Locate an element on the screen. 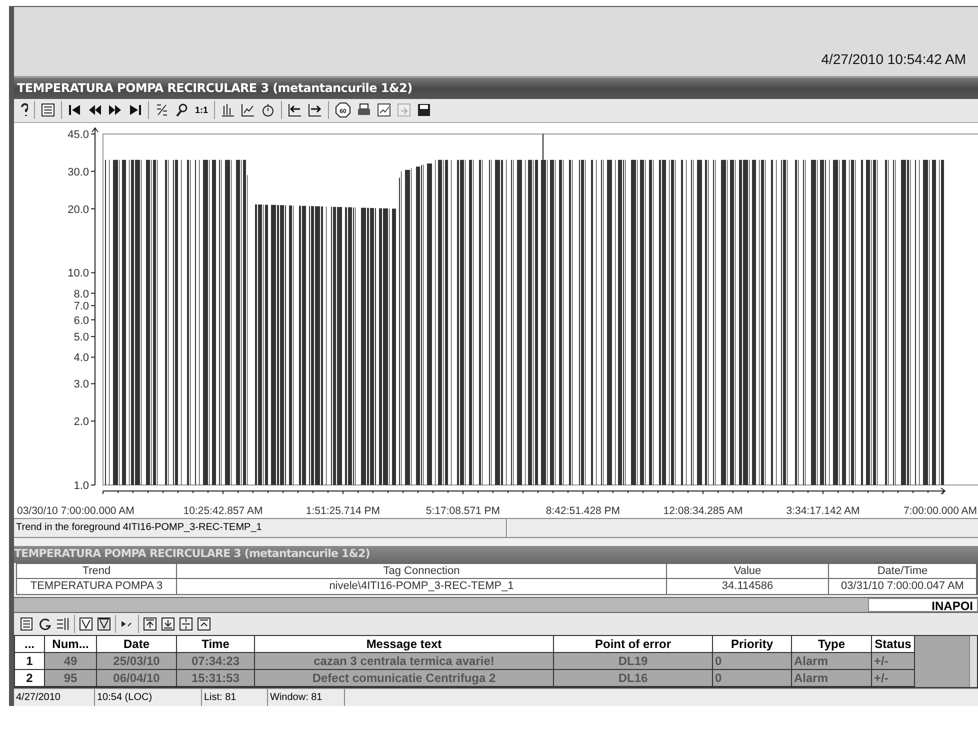 The width and height of the screenshot is (978, 738). column-header: Date/Time is located at coordinates (903, 571).